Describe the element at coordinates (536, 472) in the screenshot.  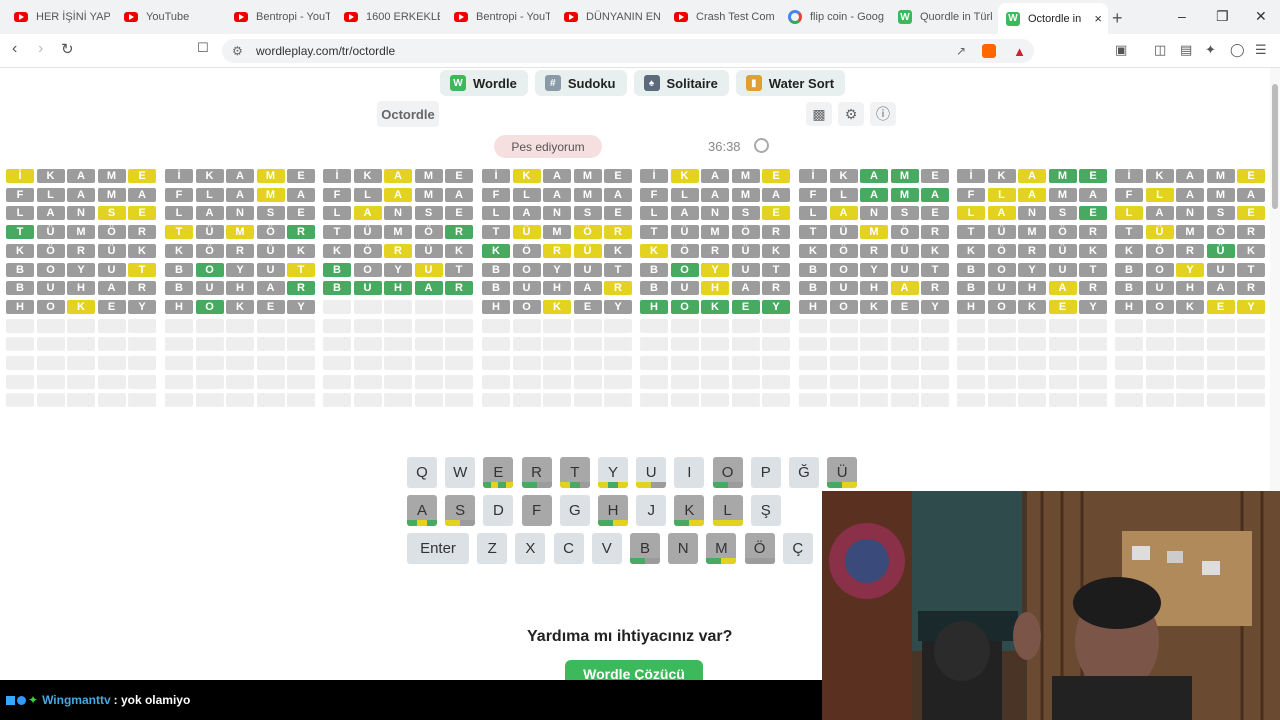
I see `key-r: R` at that location.